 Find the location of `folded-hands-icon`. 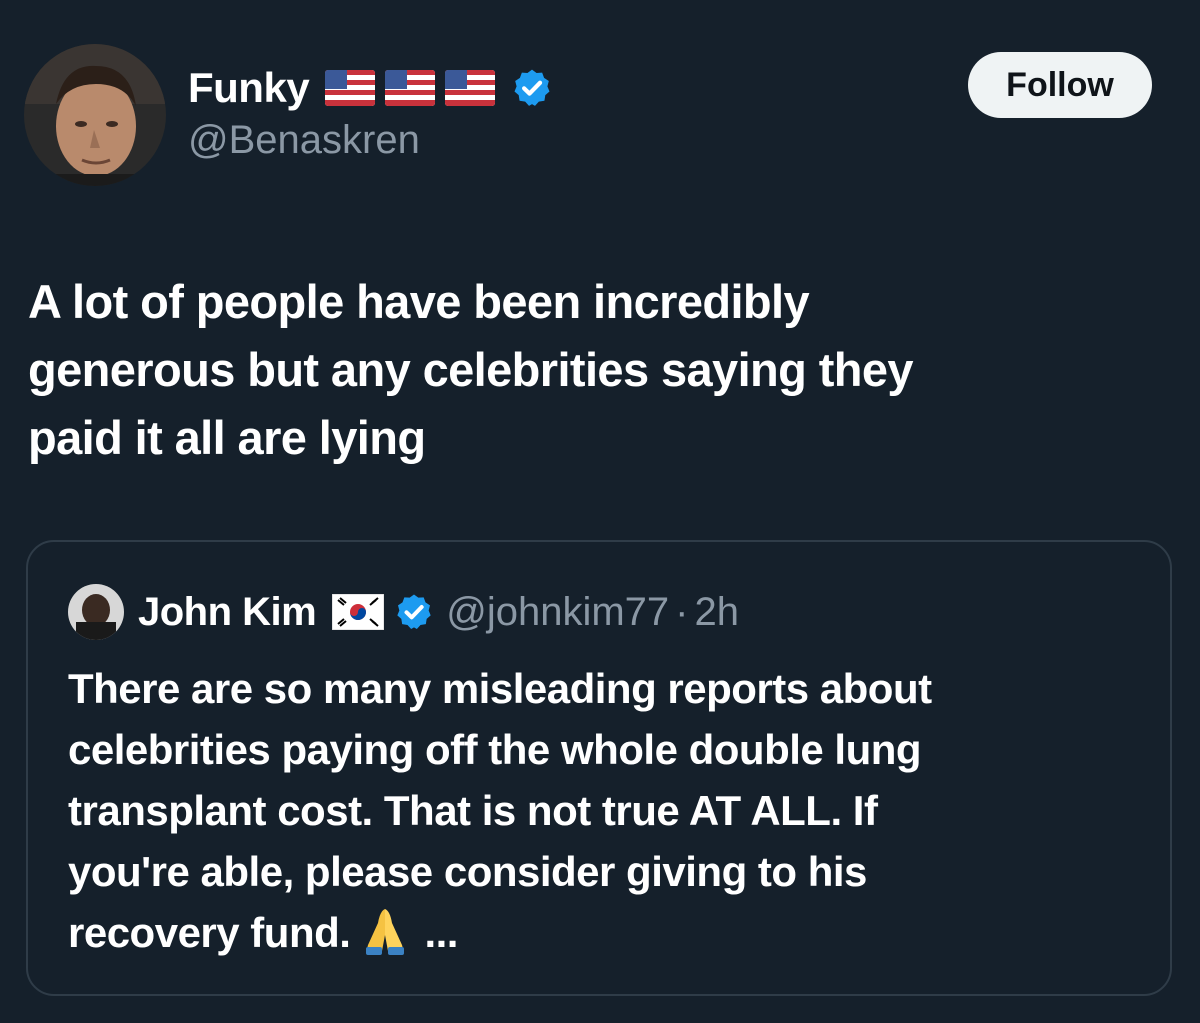

folded-hands-icon is located at coordinates (385, 930).